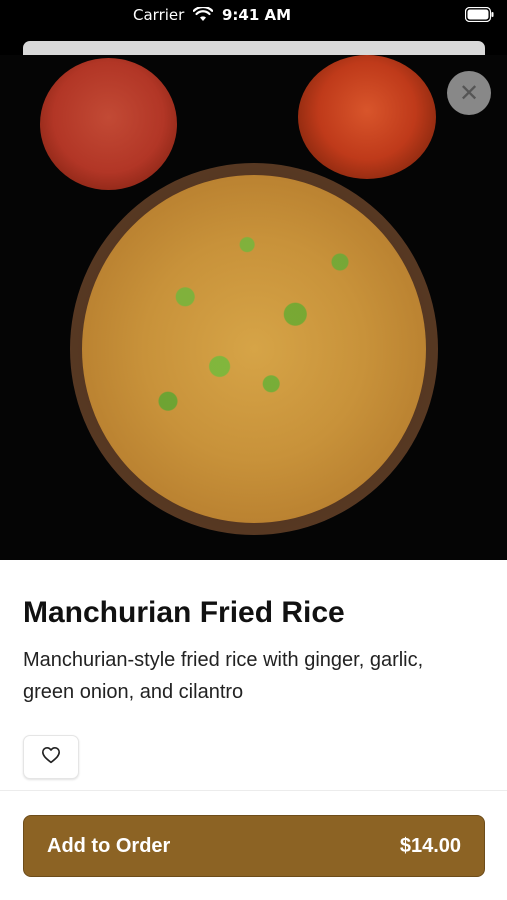  I want to click on close-icon: ✕, so click(469, 93).